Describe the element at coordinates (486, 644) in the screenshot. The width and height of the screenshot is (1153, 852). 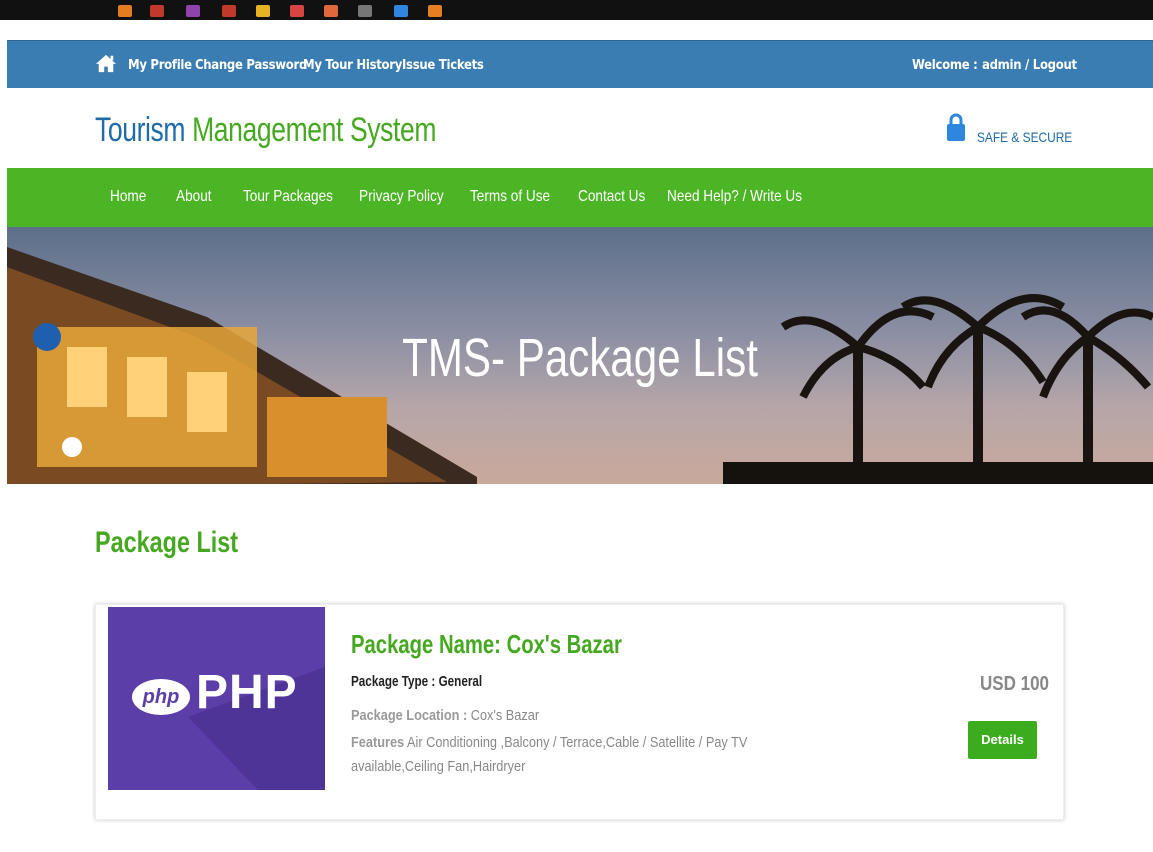
I see `package-name: Package Name: Cox's Bazar` at that location.